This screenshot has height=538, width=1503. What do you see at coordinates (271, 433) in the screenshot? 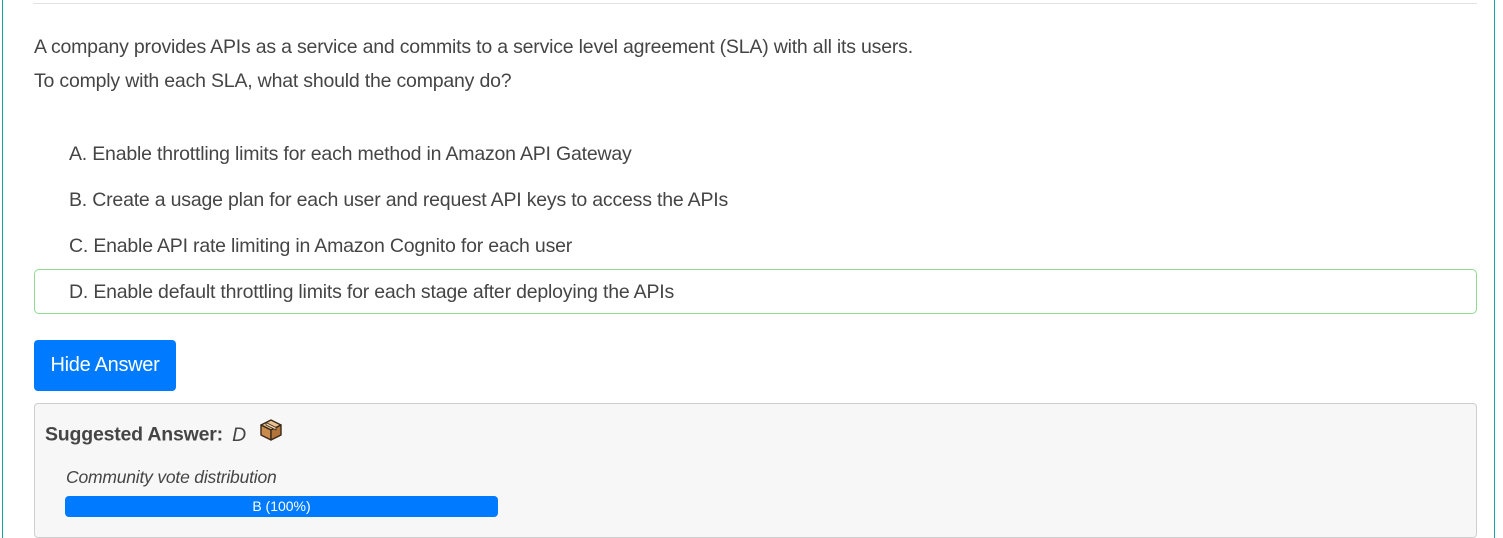
I see `box-icon` at bounding box center [271, 433].